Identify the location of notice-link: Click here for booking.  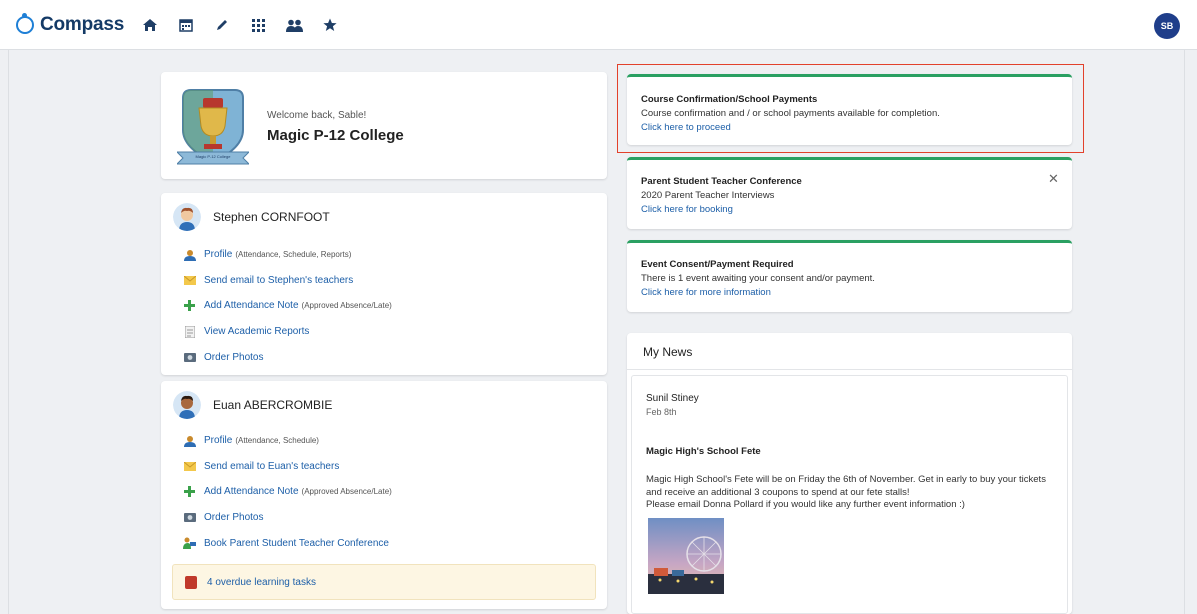
(687, 209).